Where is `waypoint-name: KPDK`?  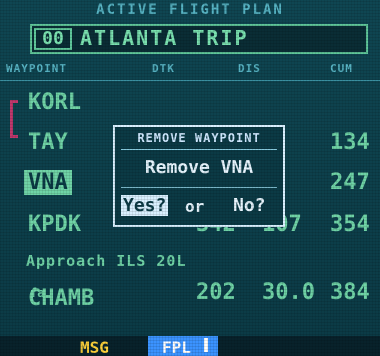
waypoint-name: KPDK is located at coordinates (54, 224).